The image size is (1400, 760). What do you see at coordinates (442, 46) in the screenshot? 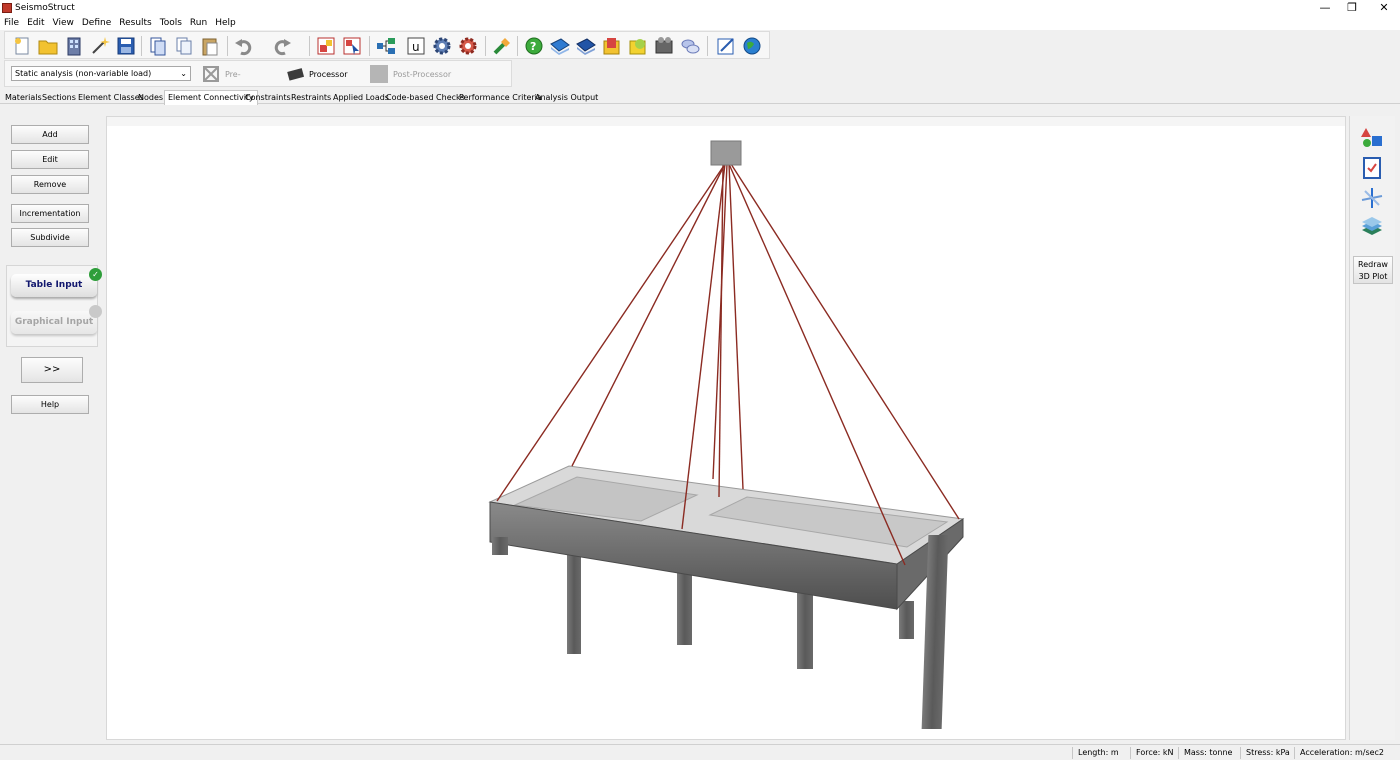
I see `settings-gear-icon` at bounding box center [442, 46].